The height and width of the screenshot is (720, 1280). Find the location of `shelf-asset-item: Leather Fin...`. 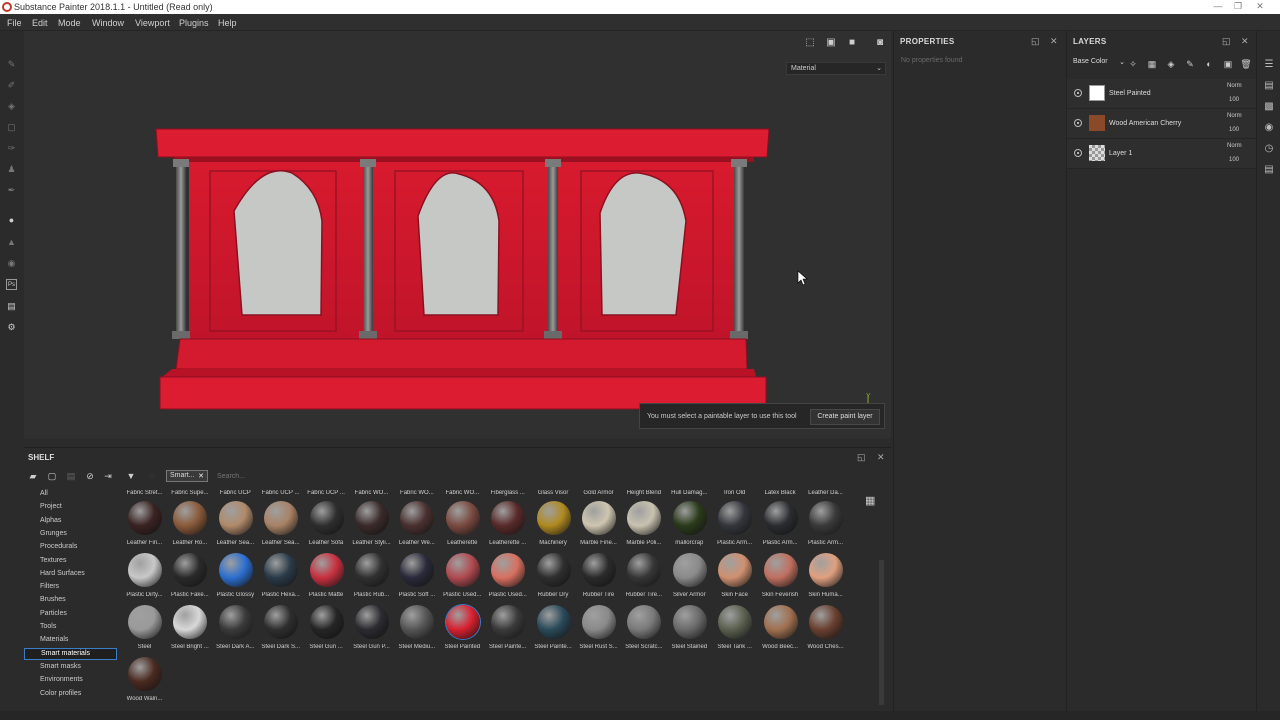

shelf-asset-item: Leather Fin... is located at coordinates (144, 525).